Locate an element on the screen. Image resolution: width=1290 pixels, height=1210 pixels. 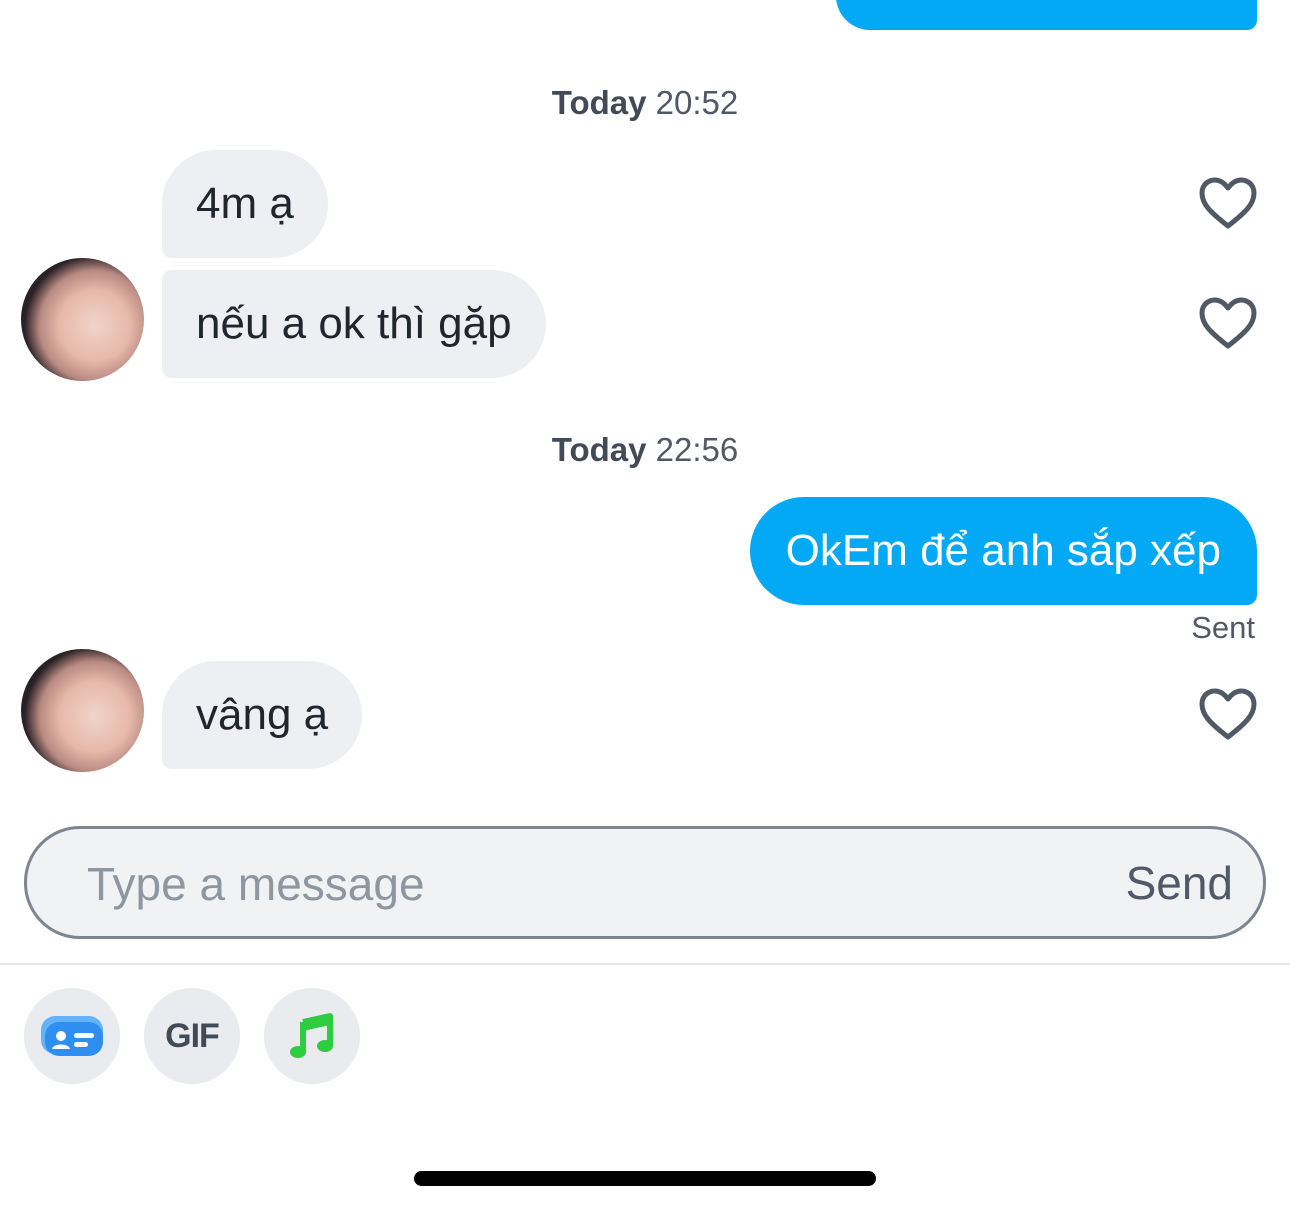
timestamp-time: 22:56 is located at coordinates (697, 449).